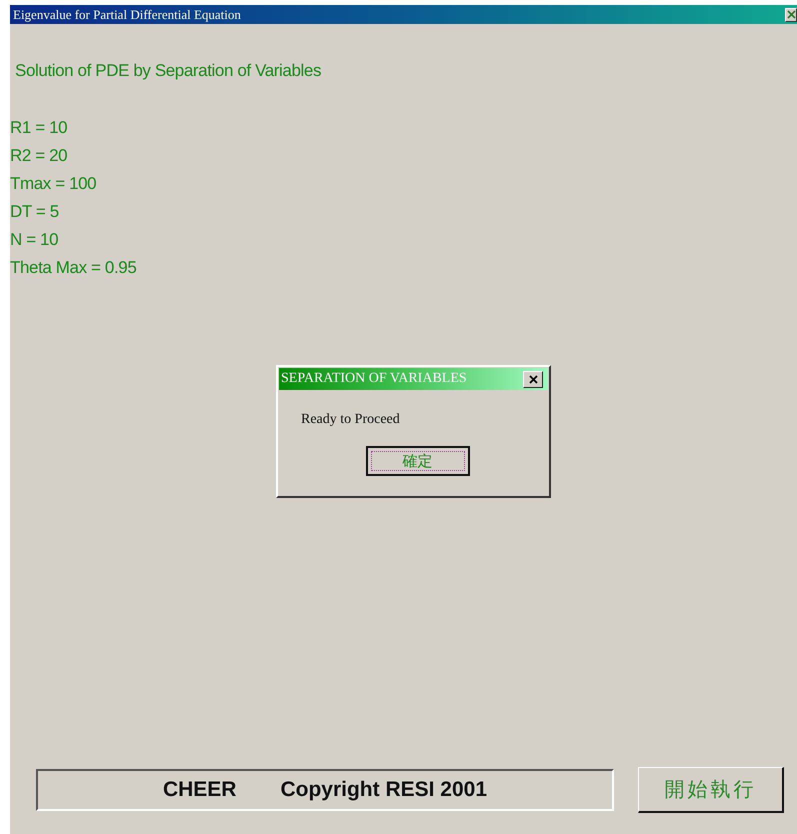 The height and width of the screenshot is (834, 797). I want to click on parameter-text: DT = 5, so click(35, 212).